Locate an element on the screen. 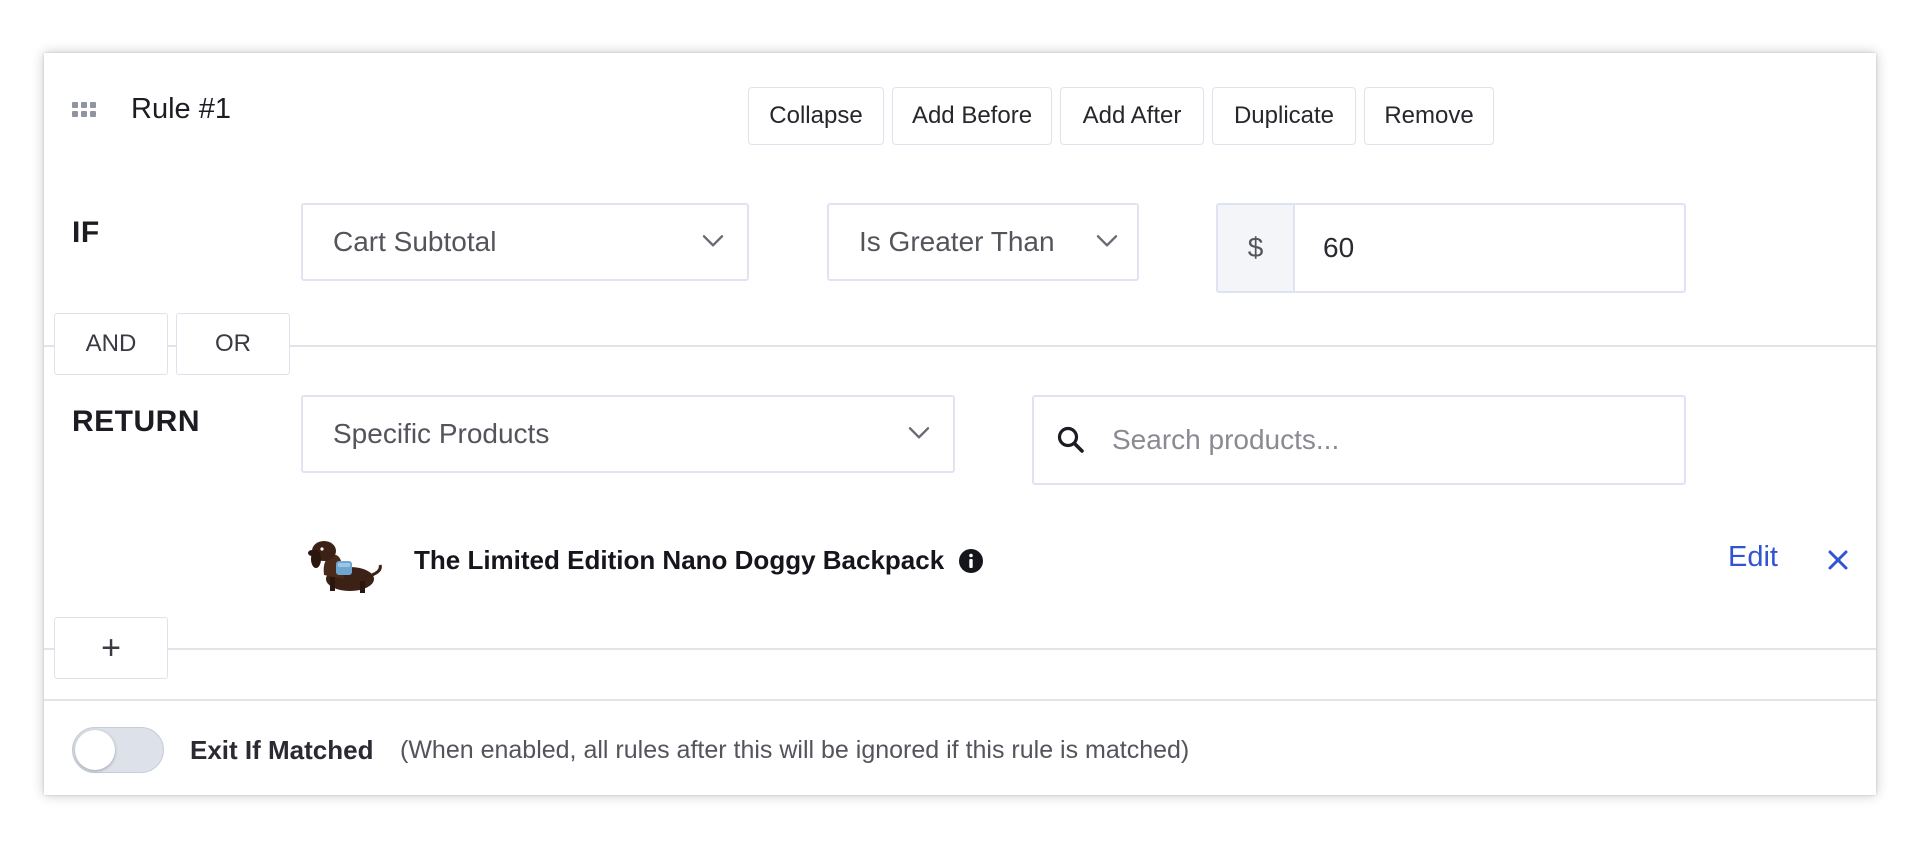 The image size is (1920, 850). exit-if-matched-label: Exit If Matched is located at coordinates (282, 750).